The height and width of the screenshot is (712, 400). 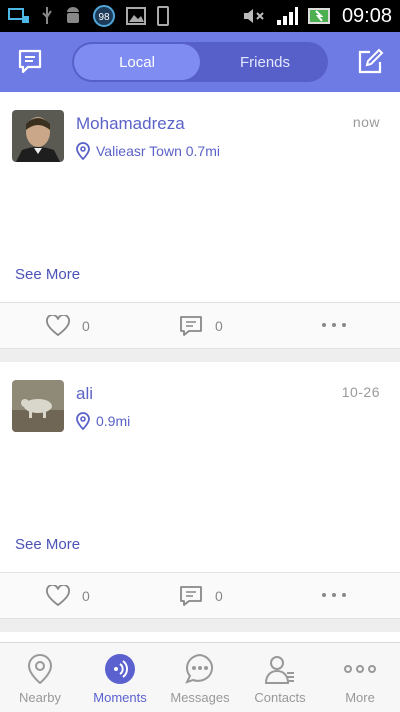 I want to click on compose-icon, so click(x=371, y=61).